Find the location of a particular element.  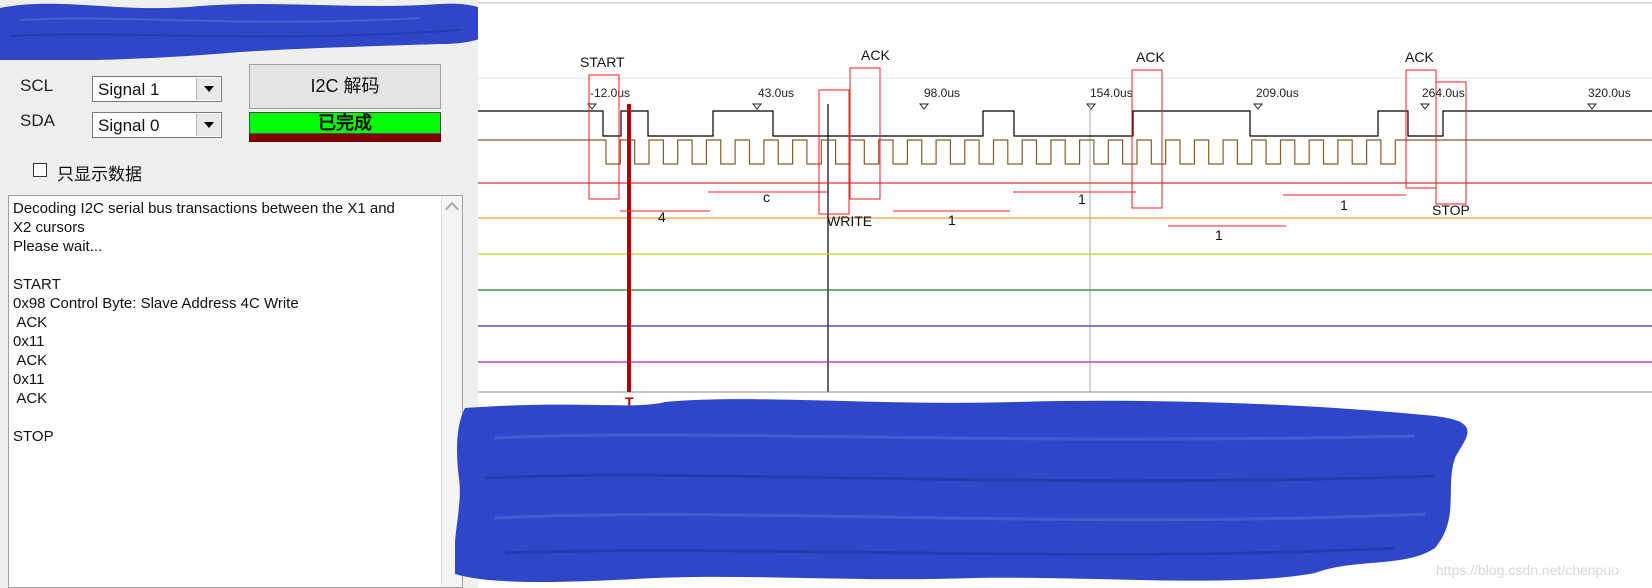

sda-signal-select: Signal 0 is located at coordinates (157, 125).